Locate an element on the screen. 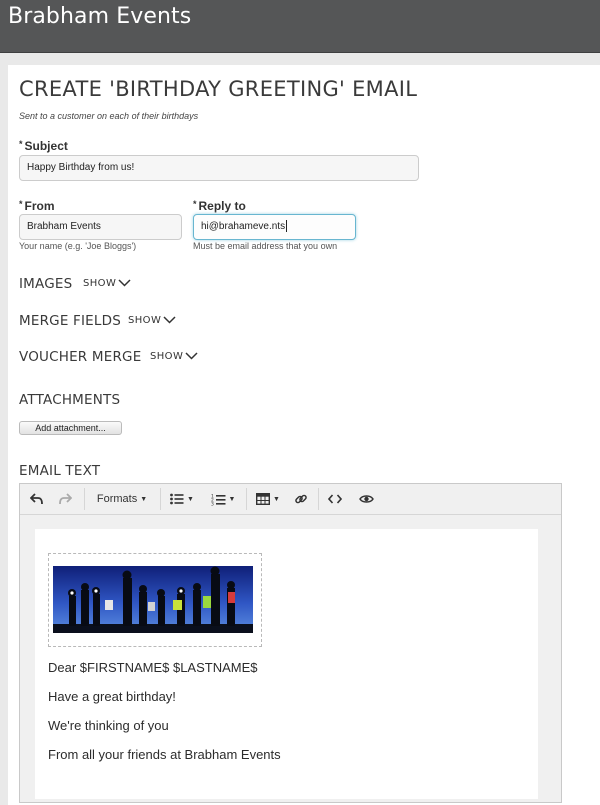 Image resolution: width=600 pixels, height=805 pixels. email-greeting-line: Dear $FIRSTNAME$ $LASTNAME$ is located at coordinates (153, 667).